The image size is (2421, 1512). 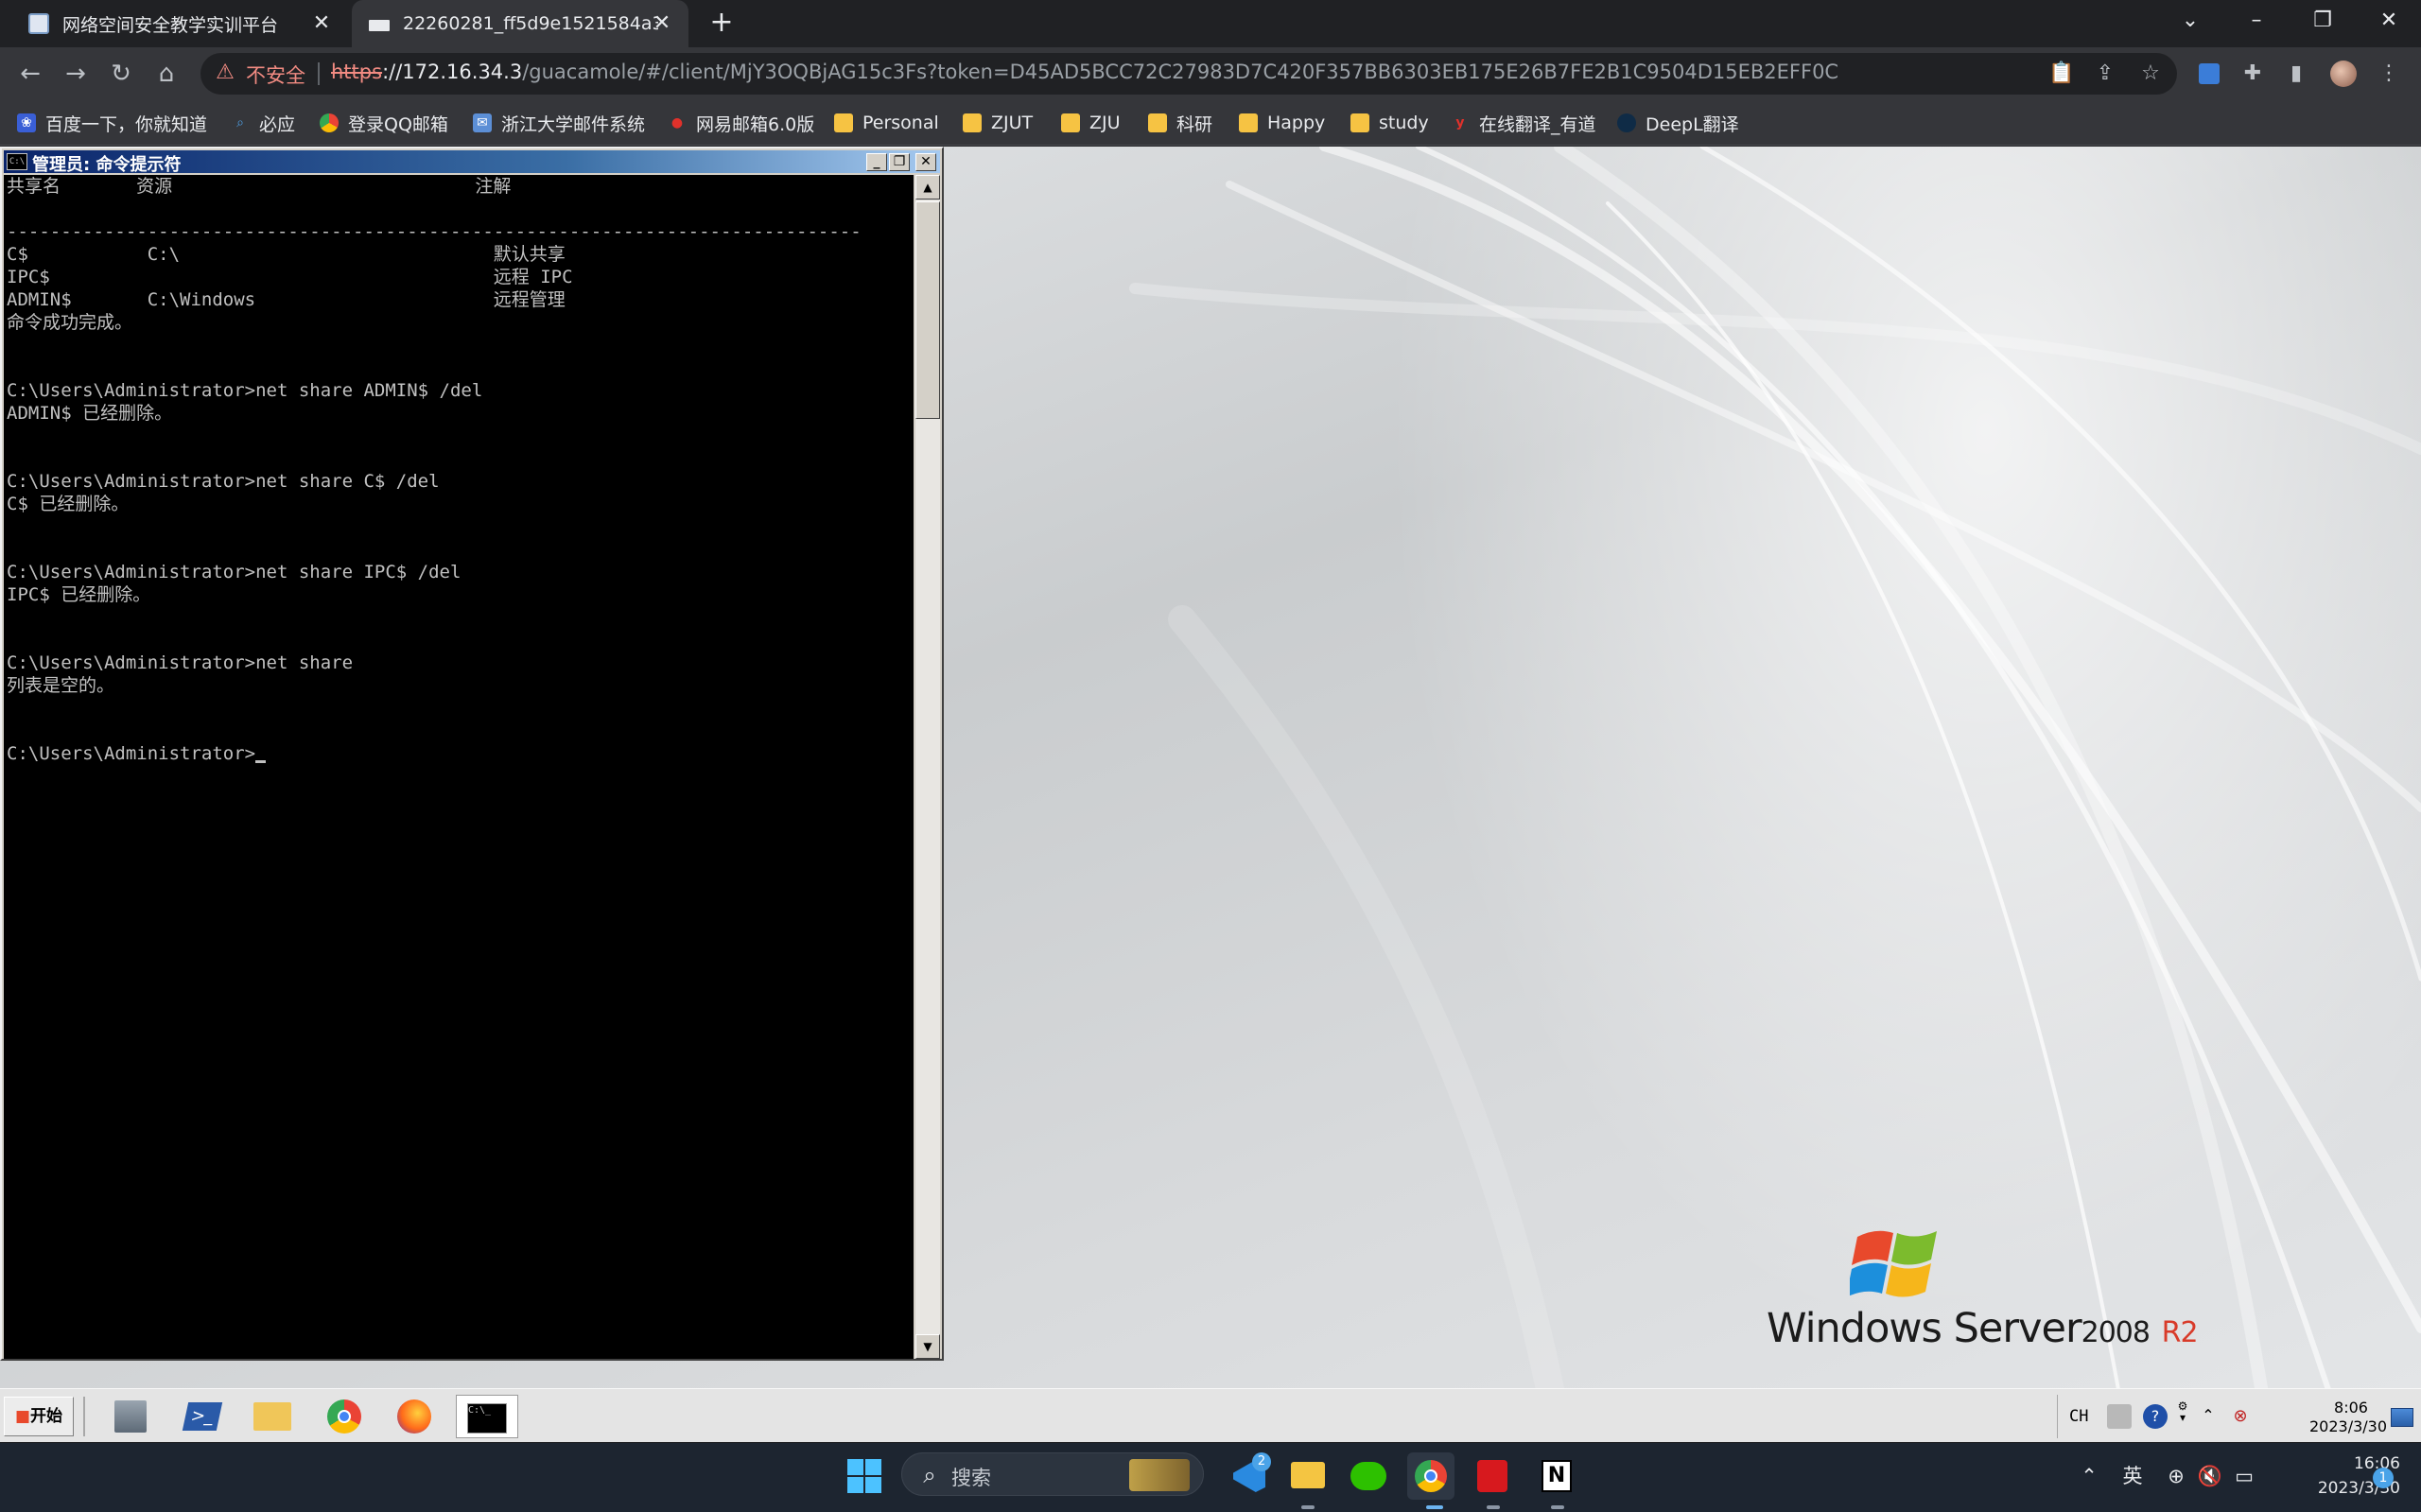 I want to click on wechat-icon, so click(x=1368, y=1476).